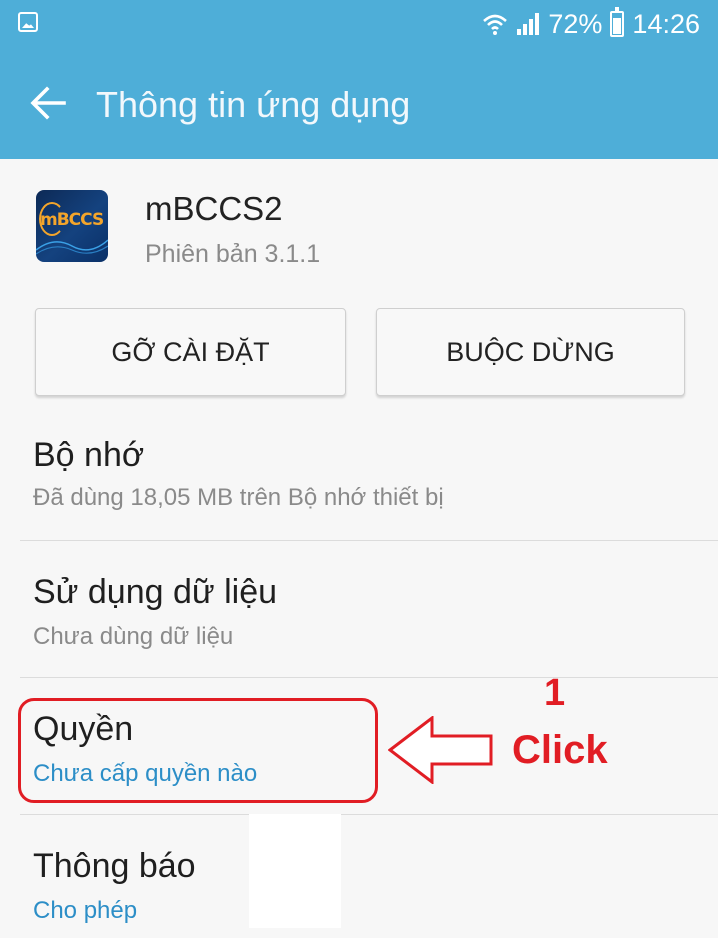 The image size is (718, 938). I want to click on force-stop-button: BUỘC DỪNG, so click(530, 352).